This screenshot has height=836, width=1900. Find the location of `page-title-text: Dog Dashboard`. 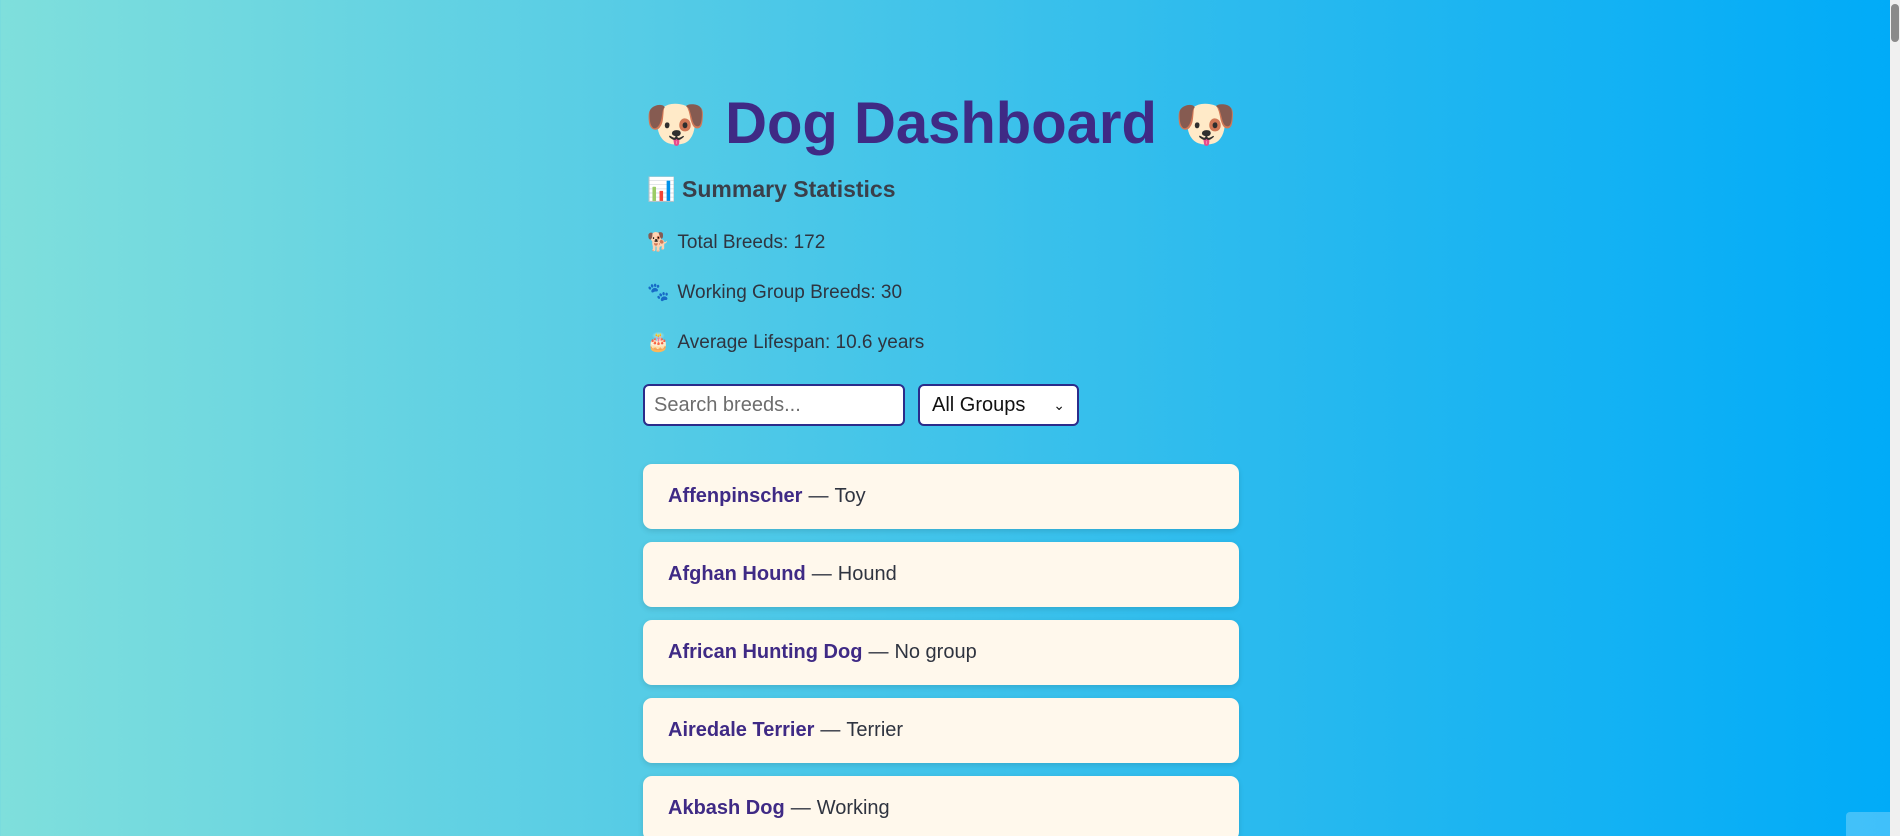

page-title-text: Dog Dashboard is located at coordinates (941, 123).